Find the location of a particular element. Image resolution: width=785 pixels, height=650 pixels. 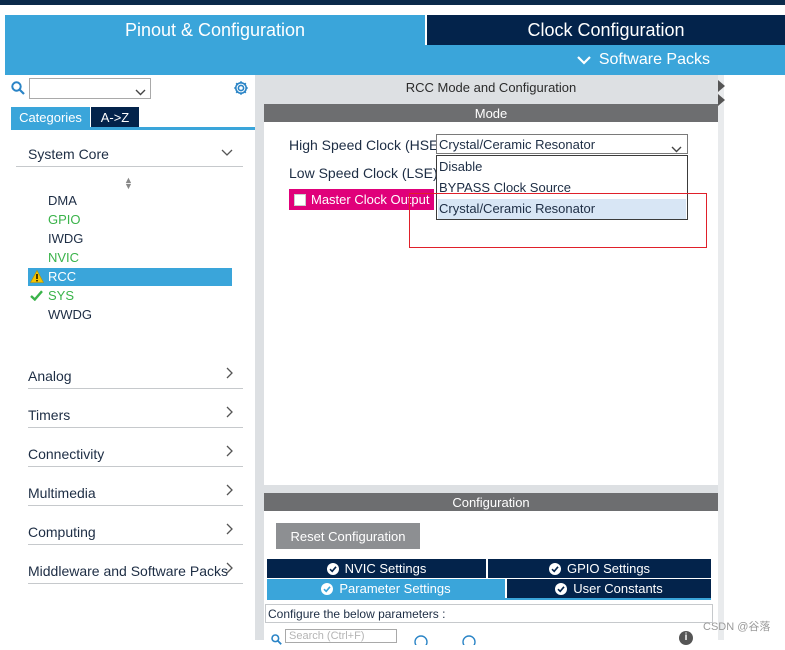

category-label: Multimedia is located at coordinates (62, 493).